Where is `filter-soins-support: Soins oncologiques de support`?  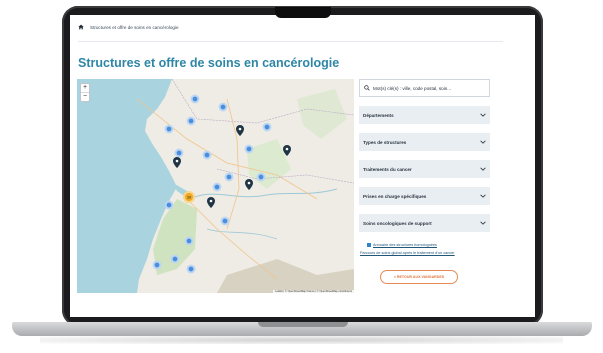
filter-soins-support: Soins oncologiques de support is located at coordinates (424, 223).